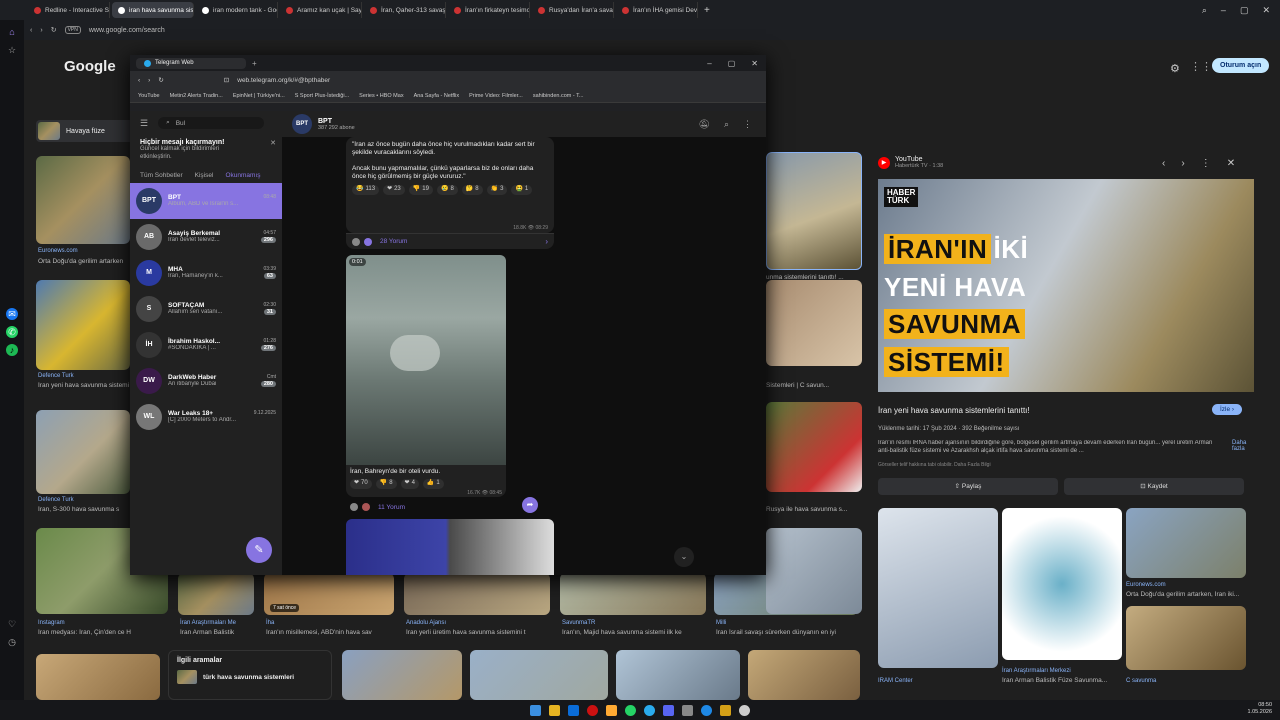 The height and width of the screenshot is (720, 1280). What do you see at coordinates (394, 190) in the screenshot?
I see `reaction-chip: ❤ 23` at bounding box center [394, 190].